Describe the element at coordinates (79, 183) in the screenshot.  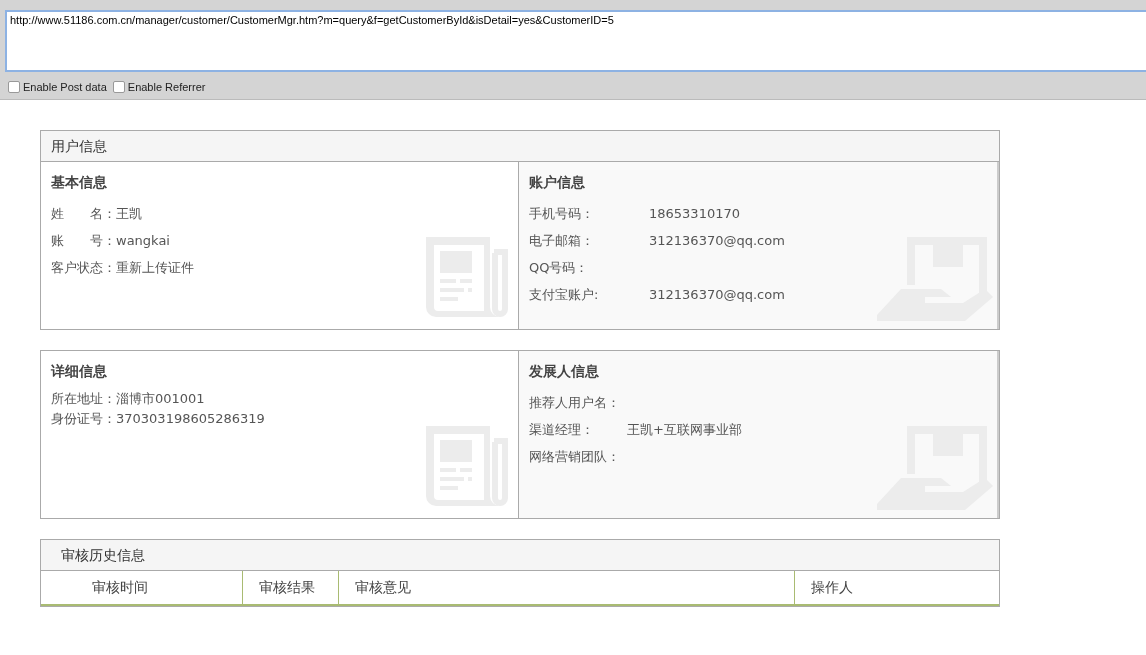
I see `section-heading: 基本信息` at that location.